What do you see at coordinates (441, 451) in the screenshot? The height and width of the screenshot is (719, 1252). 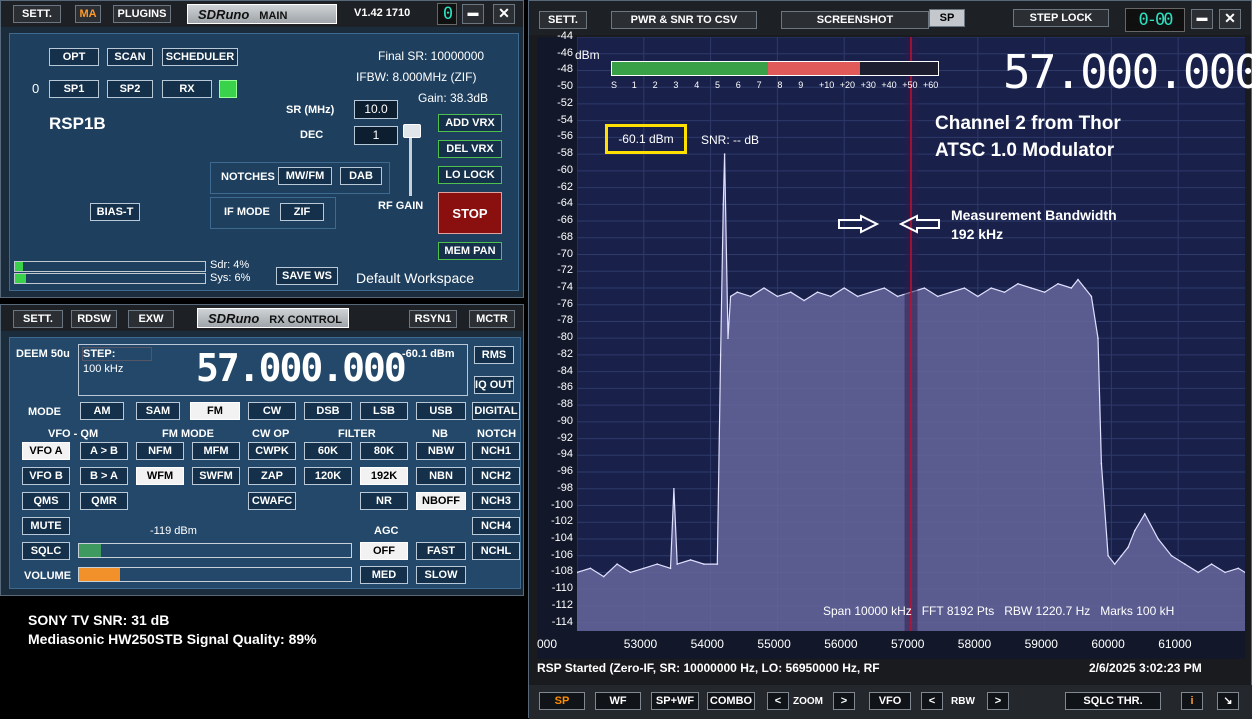 I see `nbw-button: NBW` at bounding box center [441, 451].